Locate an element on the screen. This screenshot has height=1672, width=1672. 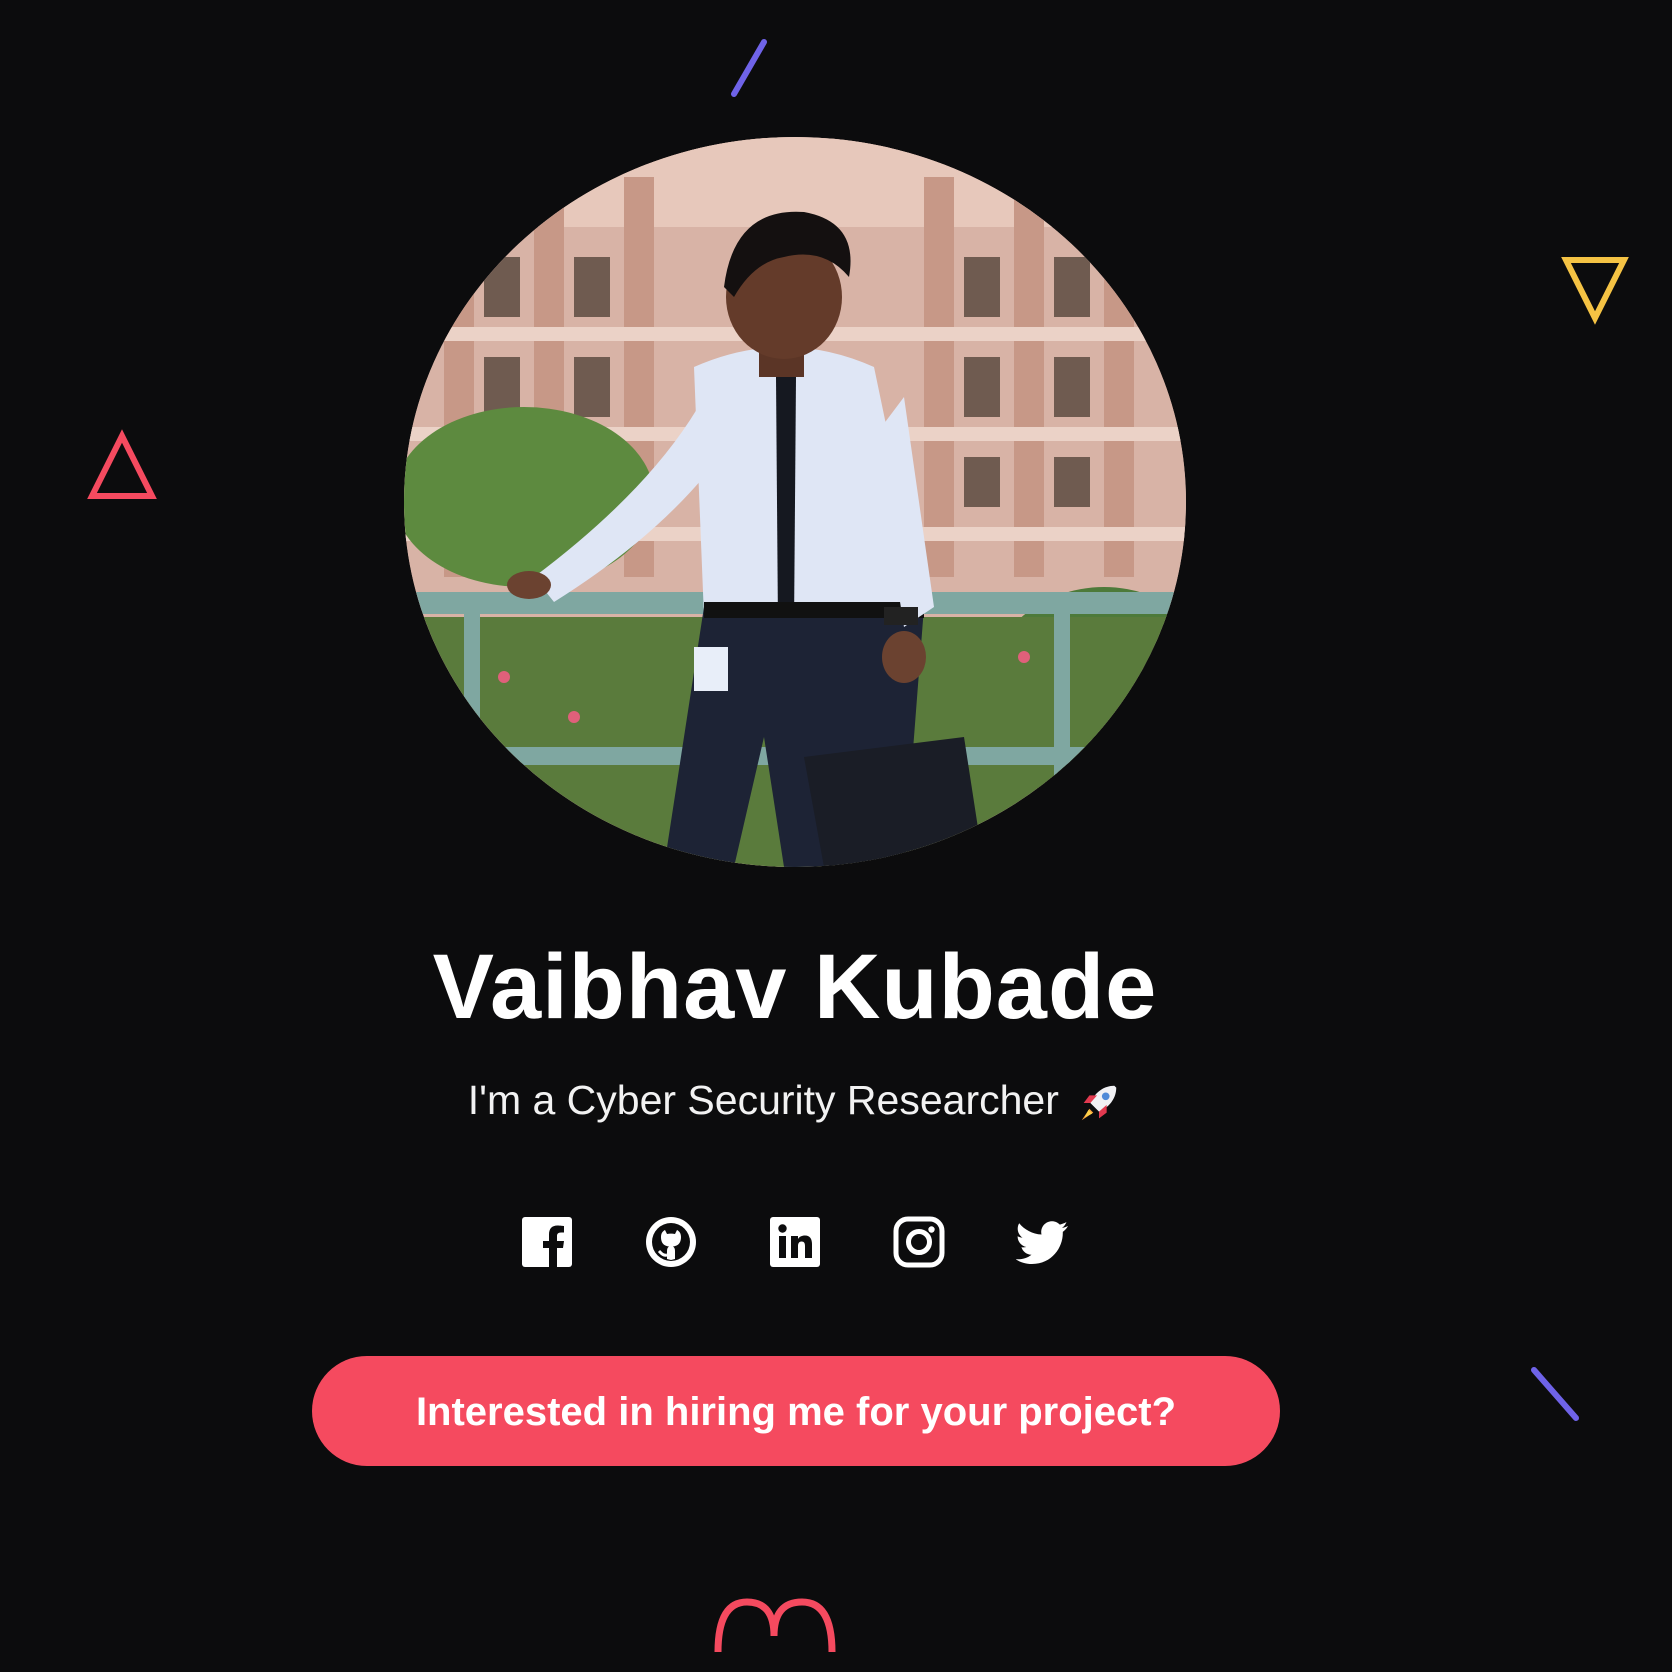
profile-tagline: I'm a Cyber Security Researcher is located at coordinates (795, 1100).